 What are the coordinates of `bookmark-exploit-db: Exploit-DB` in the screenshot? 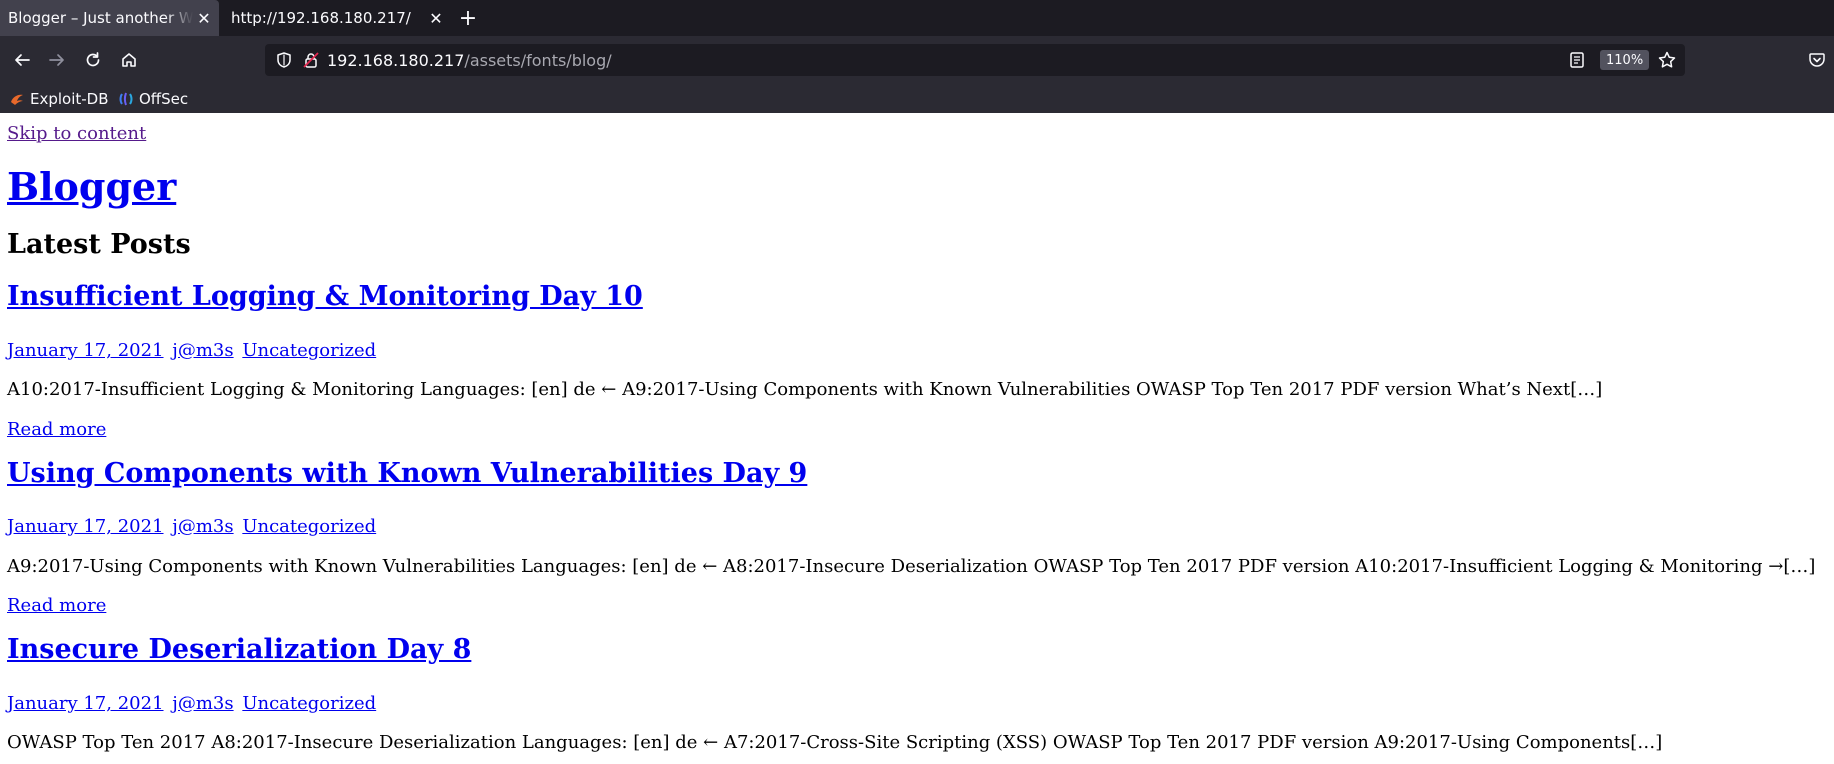 It's located at (59, 99).